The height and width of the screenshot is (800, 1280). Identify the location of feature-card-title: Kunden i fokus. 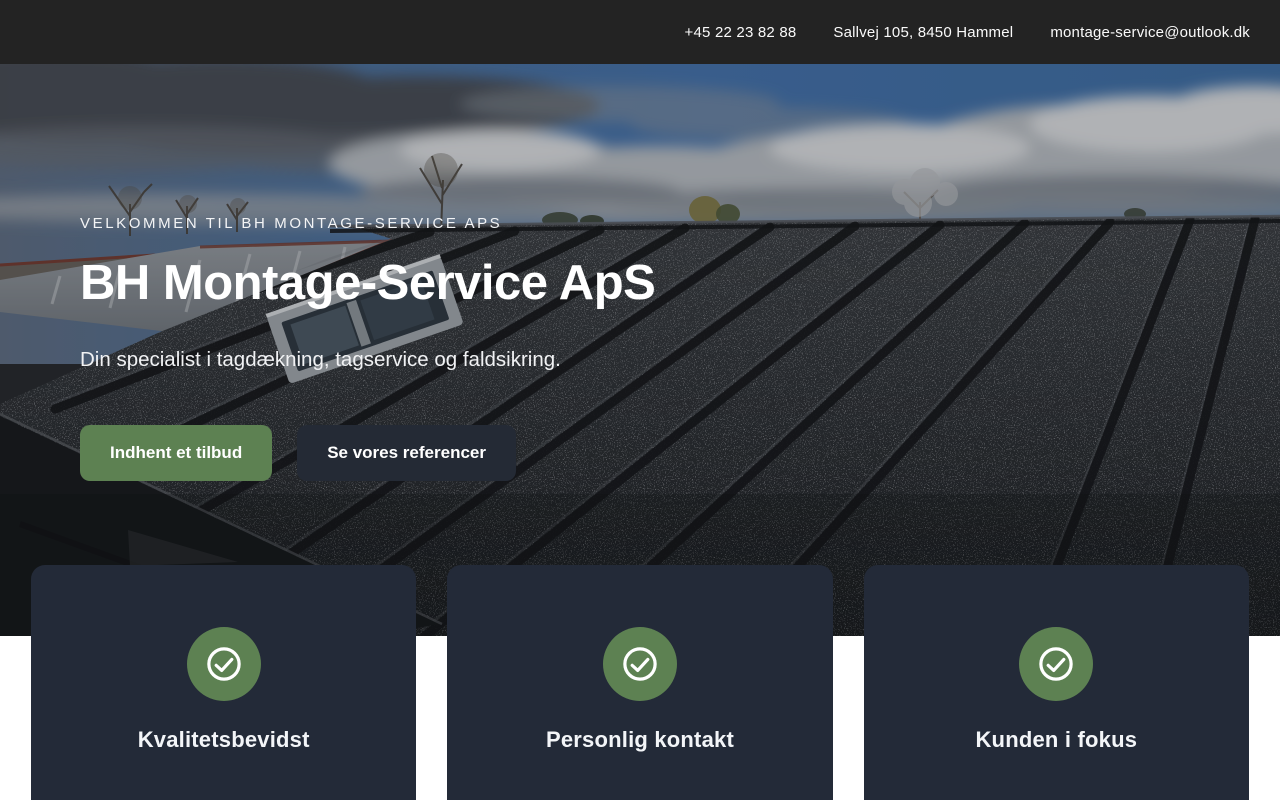
(1056, 739).